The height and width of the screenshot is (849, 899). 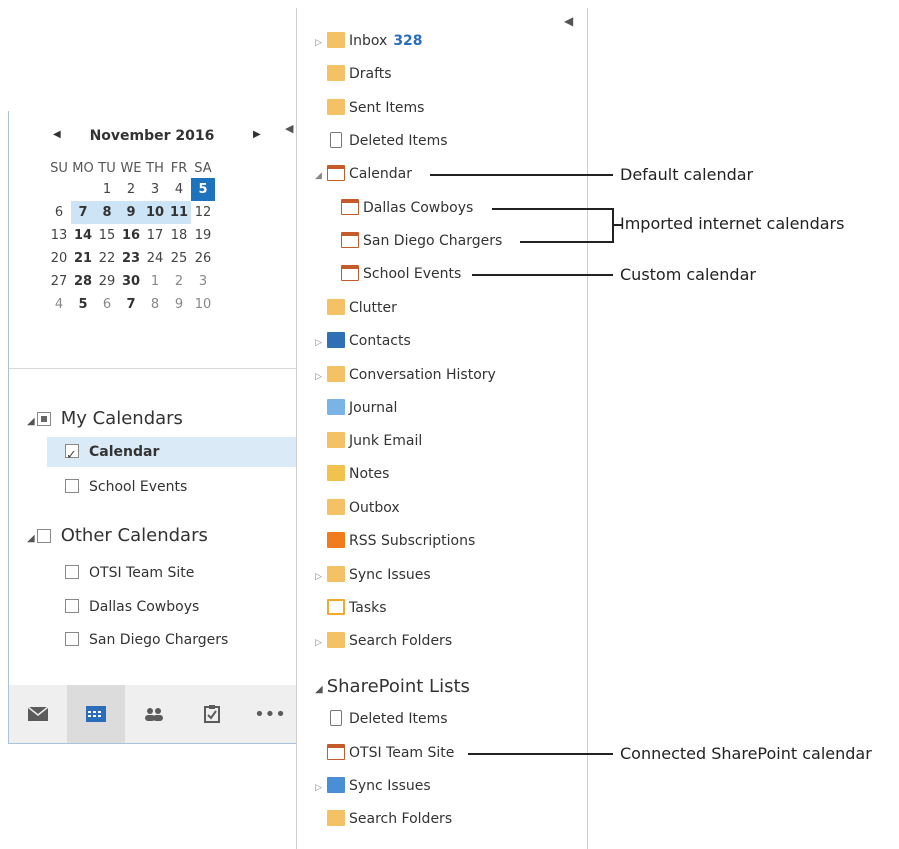 I want to click on folder-search-folders: ▷ Search Folders, so click(x=383, y=641).